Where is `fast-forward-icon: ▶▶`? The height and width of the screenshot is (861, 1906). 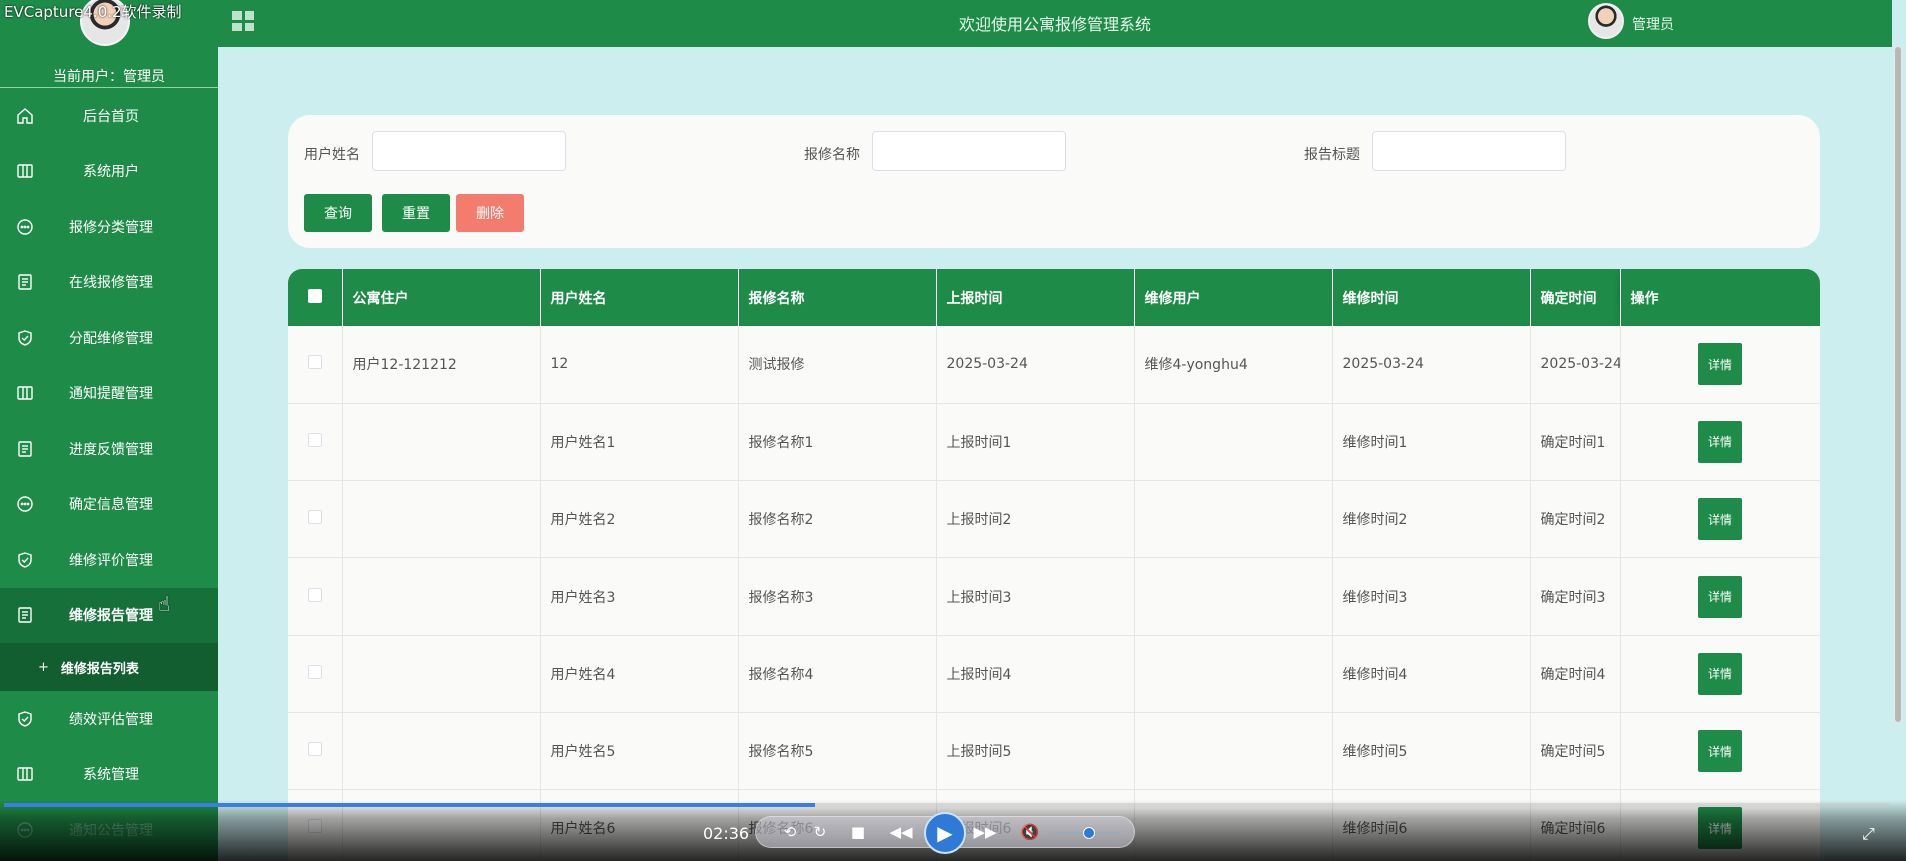 fast-forward-icon: ▶▶ is located at coordinates (985, 832).